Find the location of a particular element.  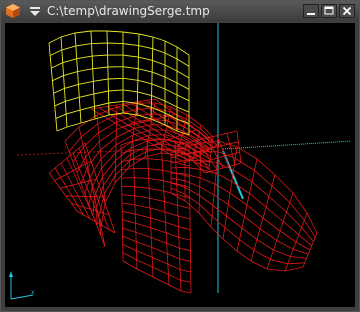

axis-indicator-x-label: x is located at coordinates (33, 292).